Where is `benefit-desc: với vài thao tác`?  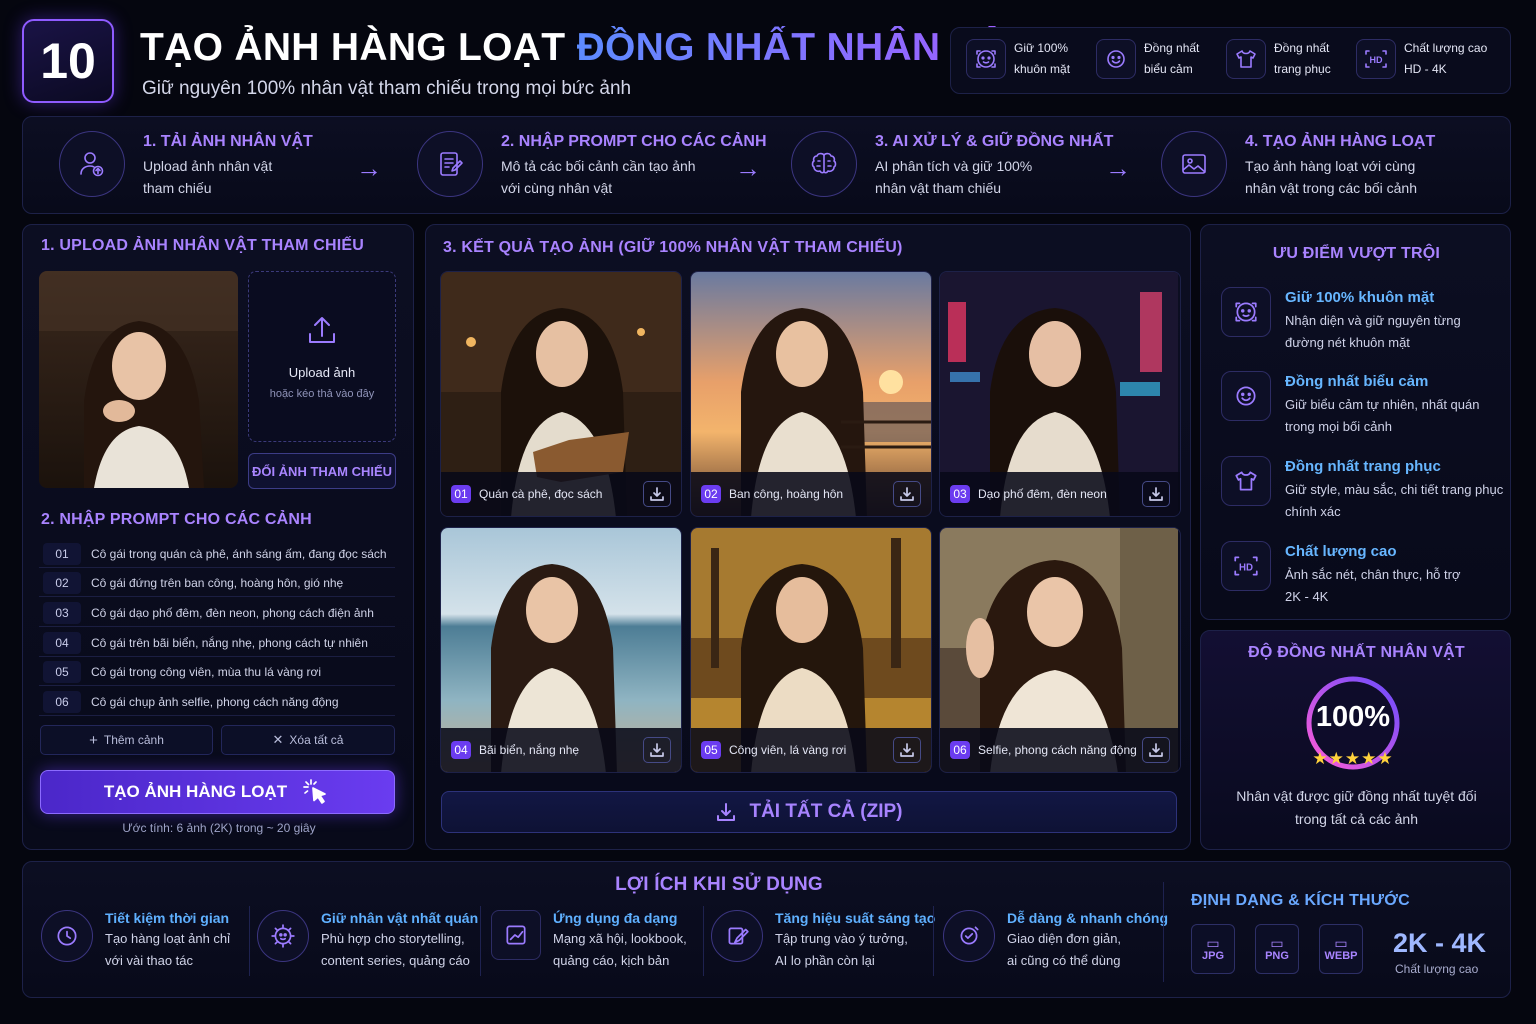
benefit-desc: với vài thao tác is located at coordinates (149, 960).